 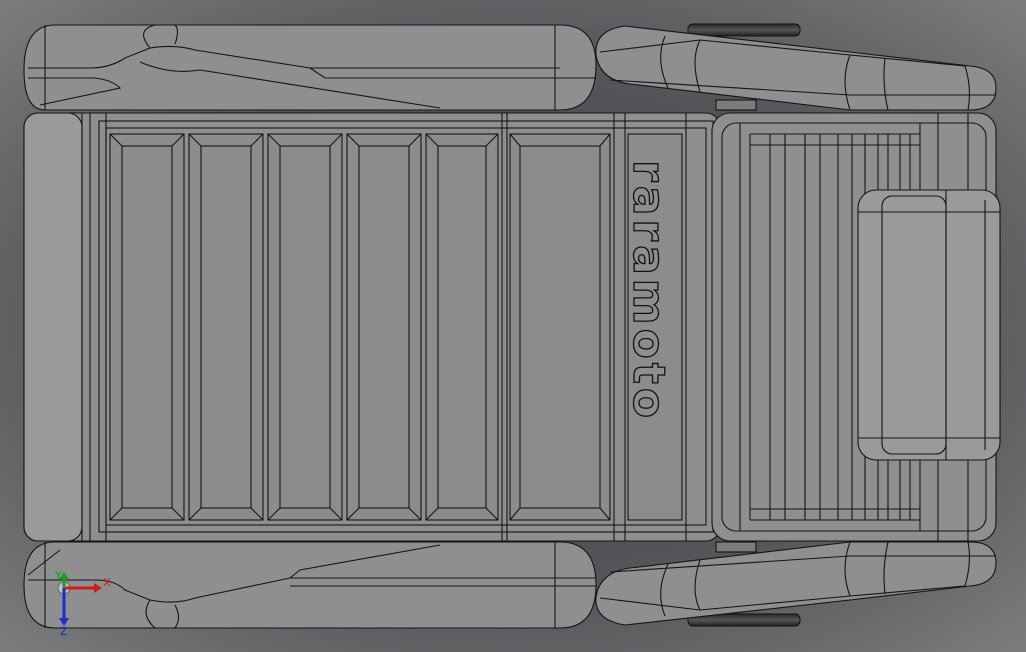 What do you see at coordinates (58, 576) in the screenshot?
I see `y-axis-label: Y` at bounding box center [58, 576].